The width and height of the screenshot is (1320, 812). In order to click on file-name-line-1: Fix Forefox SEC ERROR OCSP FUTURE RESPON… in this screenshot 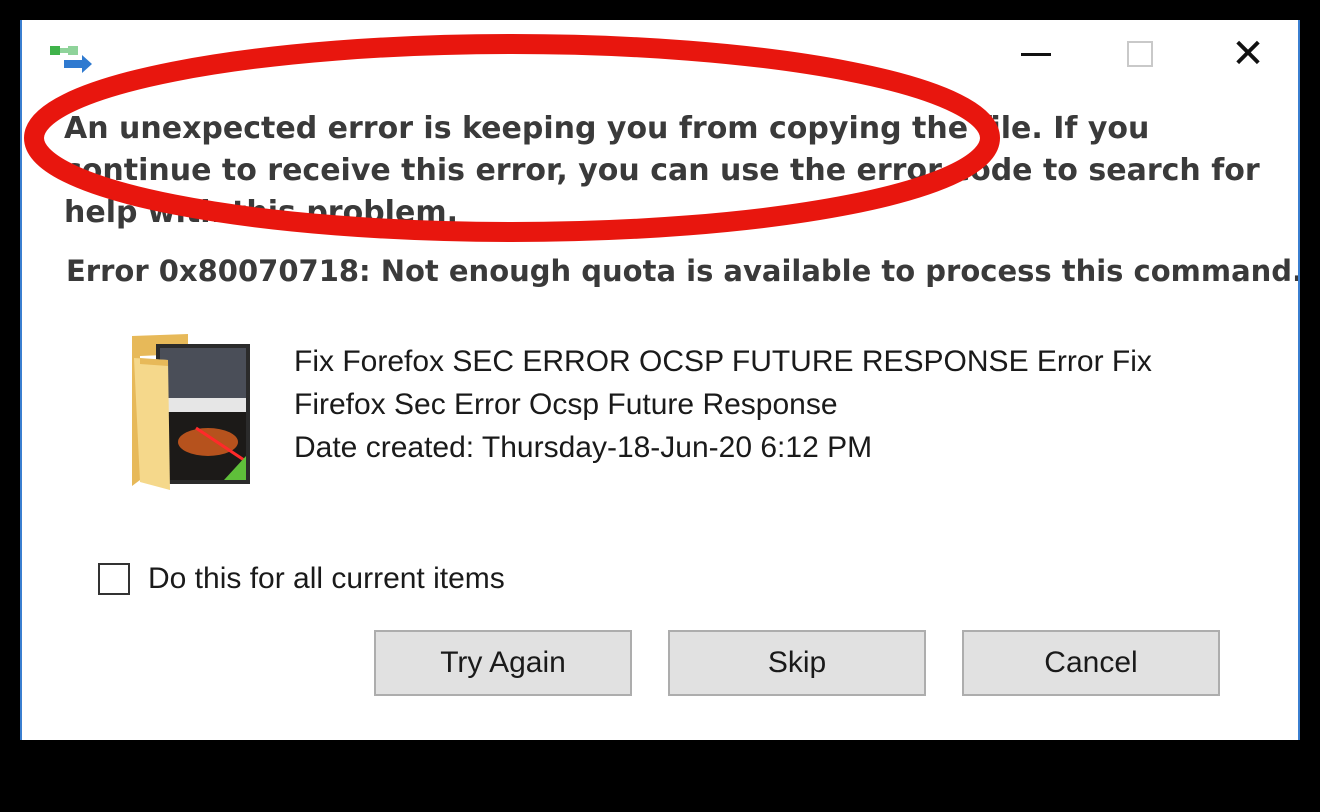, I will do `click(723, 361)`.